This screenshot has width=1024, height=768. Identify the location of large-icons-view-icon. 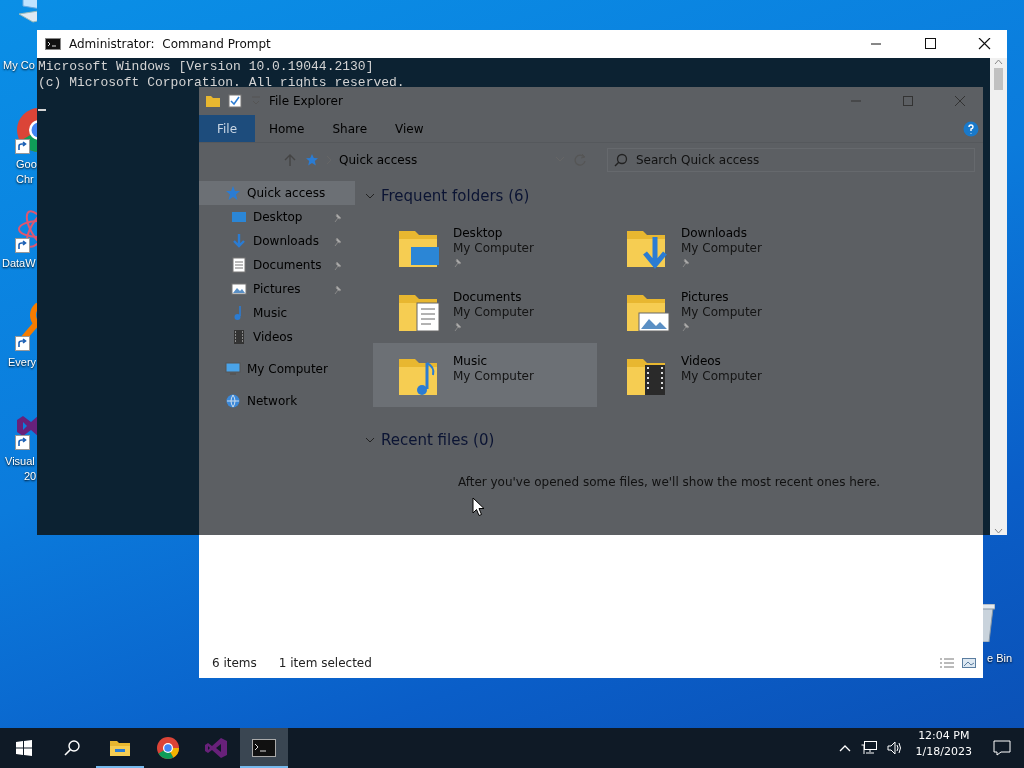
(969, 663).